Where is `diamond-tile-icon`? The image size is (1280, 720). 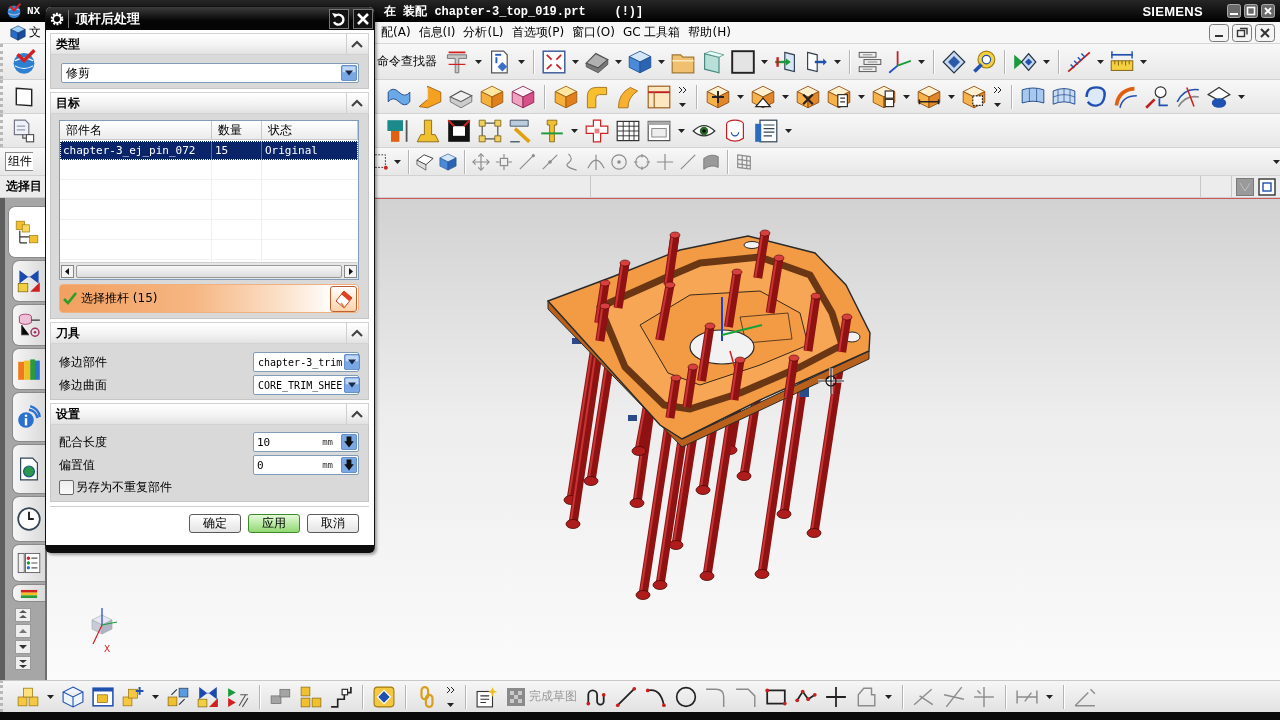 diamond-tile-icon is located at coordinates (384, 696).